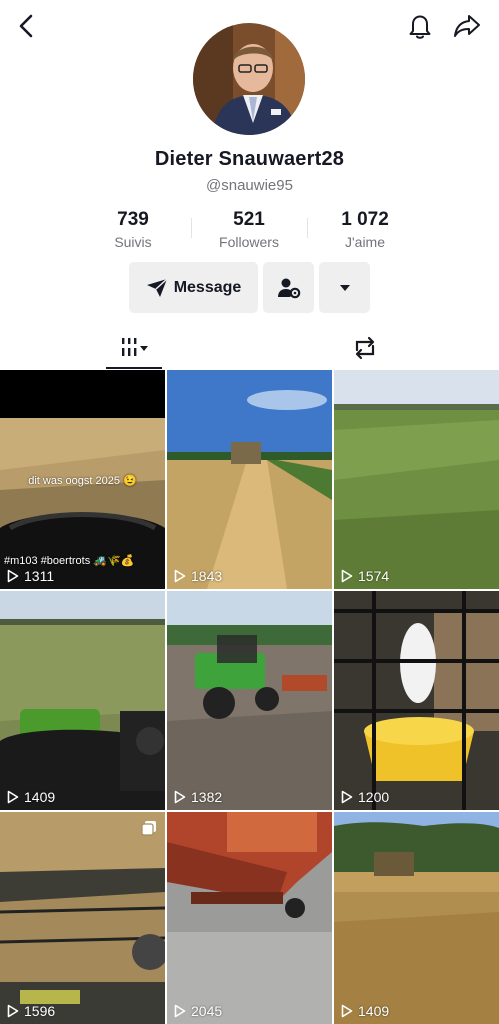 The image size is (499, 1024). I want to click on message-button-label: Message, so click(207, 287).